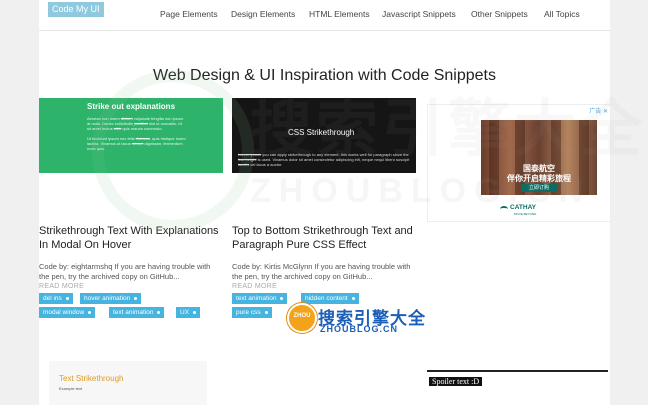 The height and width of the screenshot is (405, 648). I want to click on ad-cta-button: 立即订购, so click(539, 188).